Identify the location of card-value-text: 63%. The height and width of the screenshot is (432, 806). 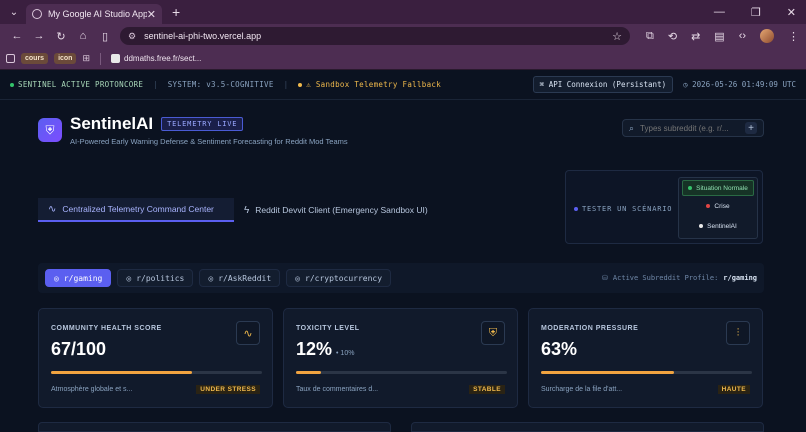
(559, 349).